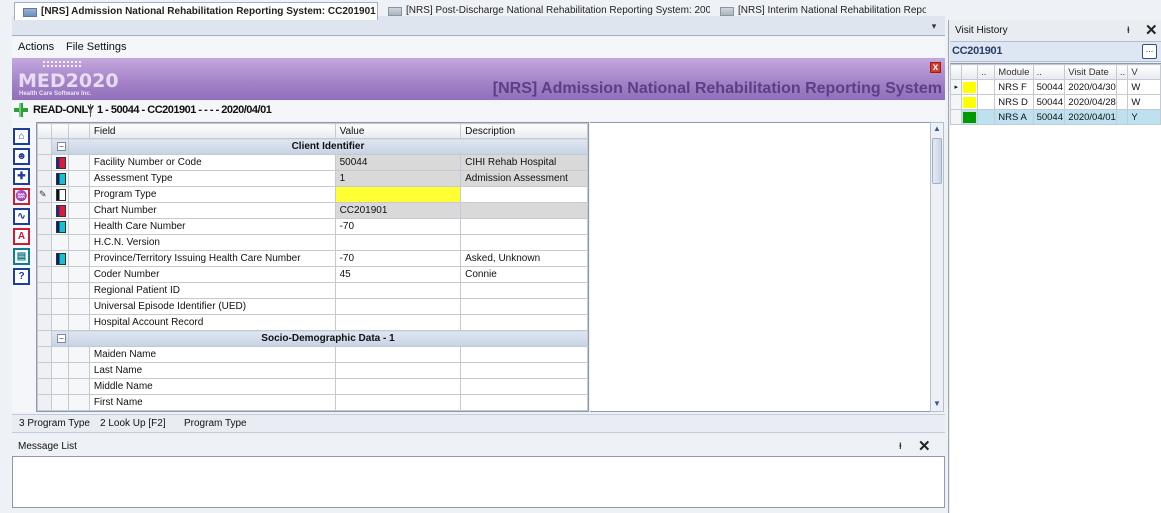 This screenshot has width=1161, height=513. Describe the element at coordinates (60, 195) in the screenshot. I see `field-status-icon` at that location.